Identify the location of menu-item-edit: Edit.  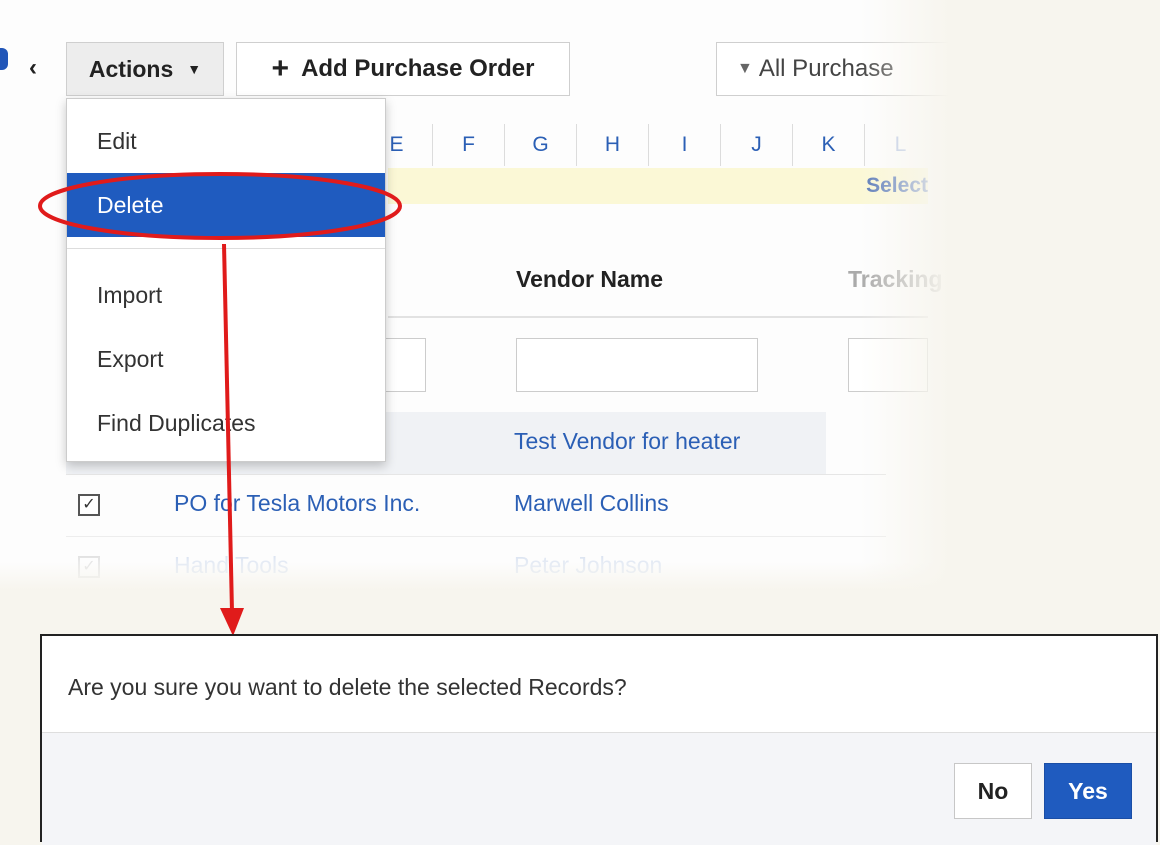
(226, 141).